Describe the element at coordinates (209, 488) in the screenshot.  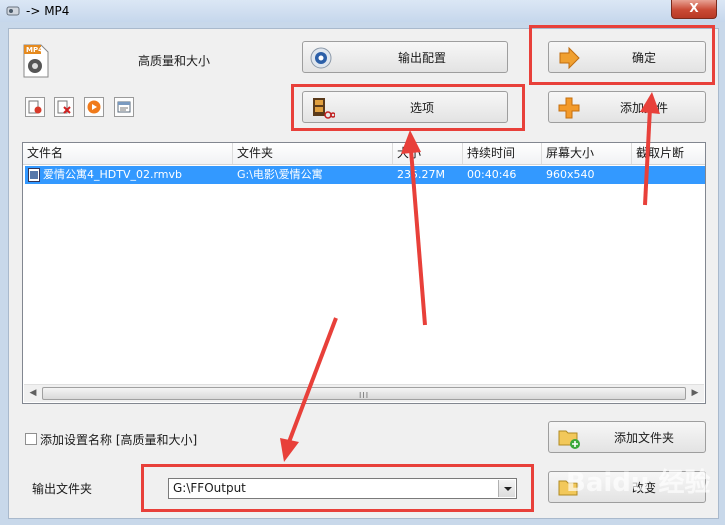
I see `output-folder-value: G:\FFOutput` at that location.